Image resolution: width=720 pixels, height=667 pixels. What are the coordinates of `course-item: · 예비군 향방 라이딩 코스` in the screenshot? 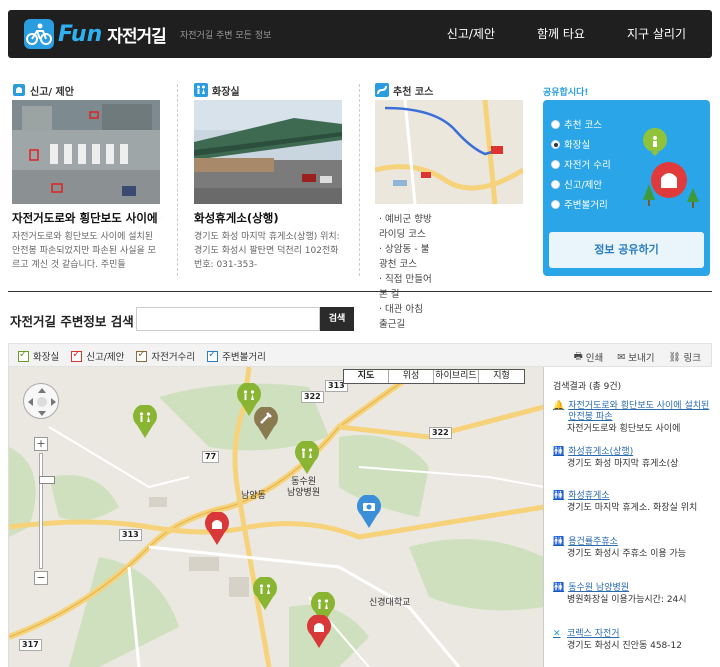 It's located at (406, 227).